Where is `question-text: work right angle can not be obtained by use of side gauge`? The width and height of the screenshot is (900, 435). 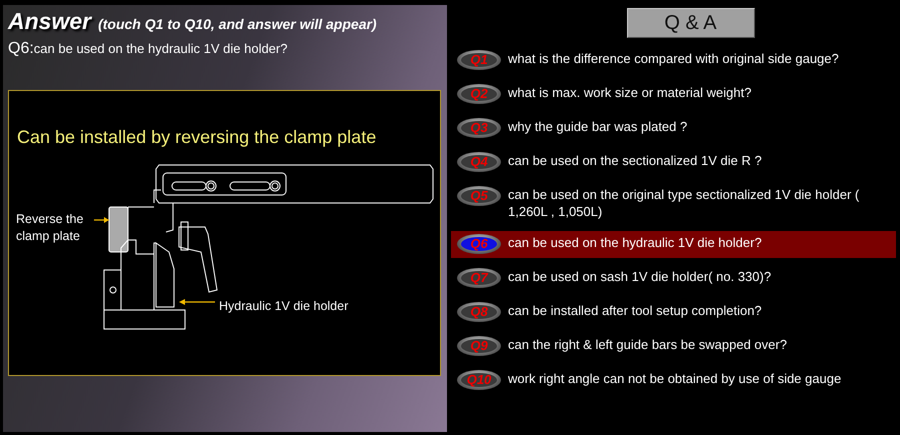
question-text: work right angle can not be obtained by use of side gauge is located at coordinates (675, 378).